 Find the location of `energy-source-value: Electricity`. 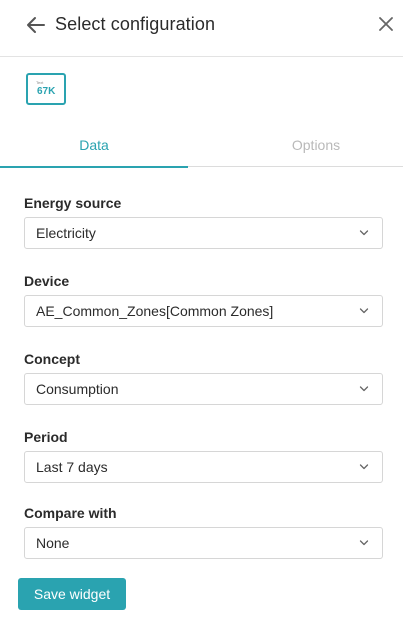

energy-source-value: Electricity is located at coordinates (66, 233).